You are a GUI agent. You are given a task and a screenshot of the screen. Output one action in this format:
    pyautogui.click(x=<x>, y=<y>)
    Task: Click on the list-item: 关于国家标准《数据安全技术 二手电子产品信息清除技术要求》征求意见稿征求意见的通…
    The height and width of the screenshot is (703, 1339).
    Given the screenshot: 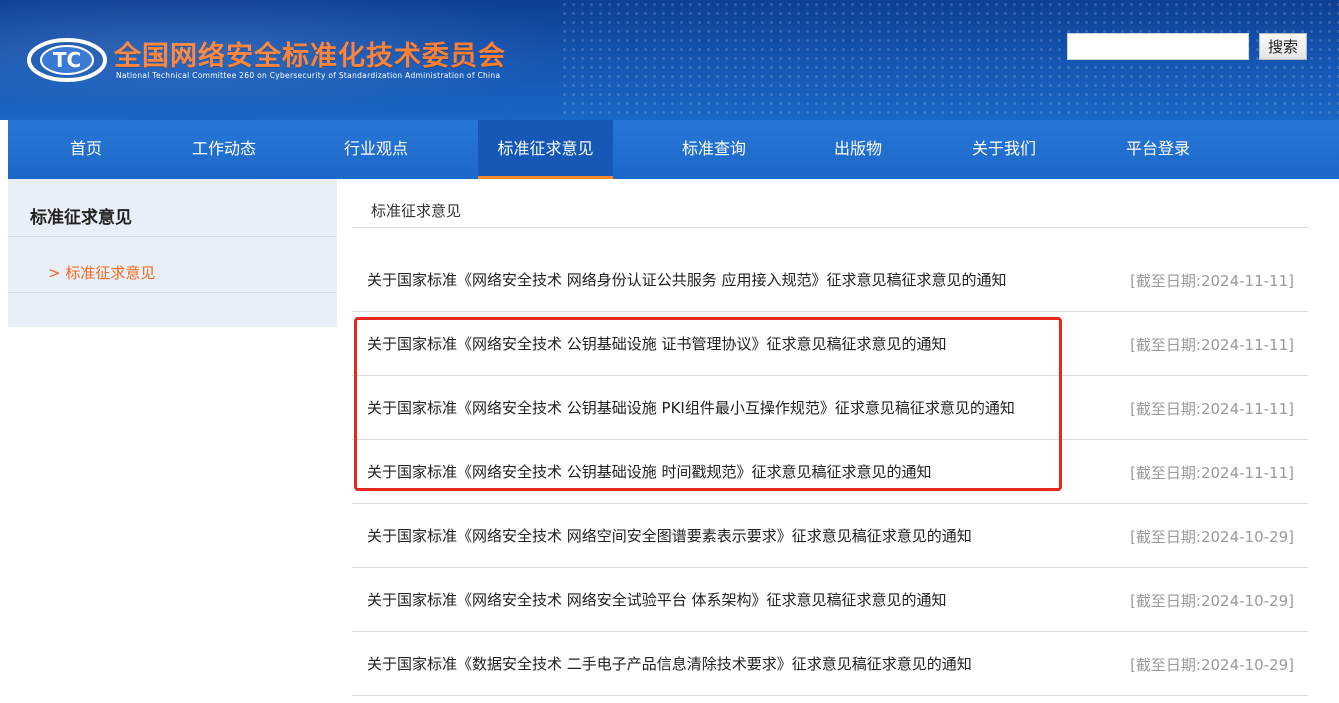 What is the action you would take?
    pyautogui.click(x=830, y=664)
    